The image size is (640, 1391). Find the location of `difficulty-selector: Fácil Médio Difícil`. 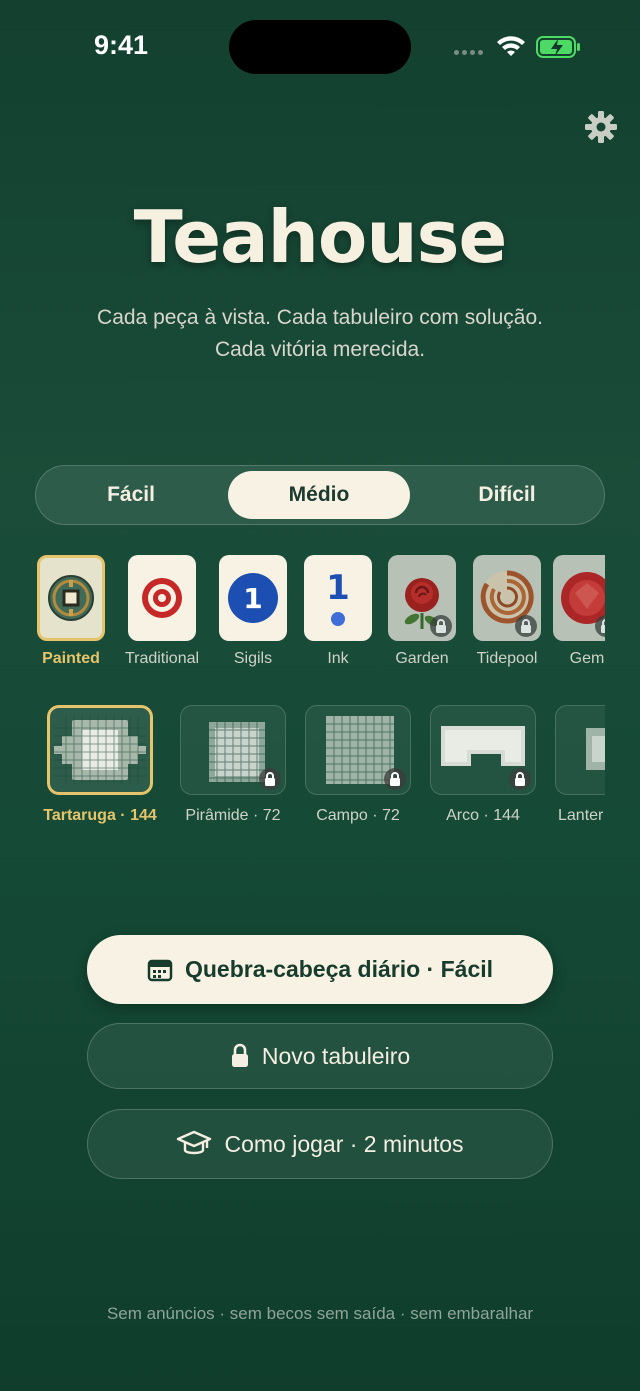

difficulty-selector: Fácil Médio Difícil is located at coordinates (320, 495).